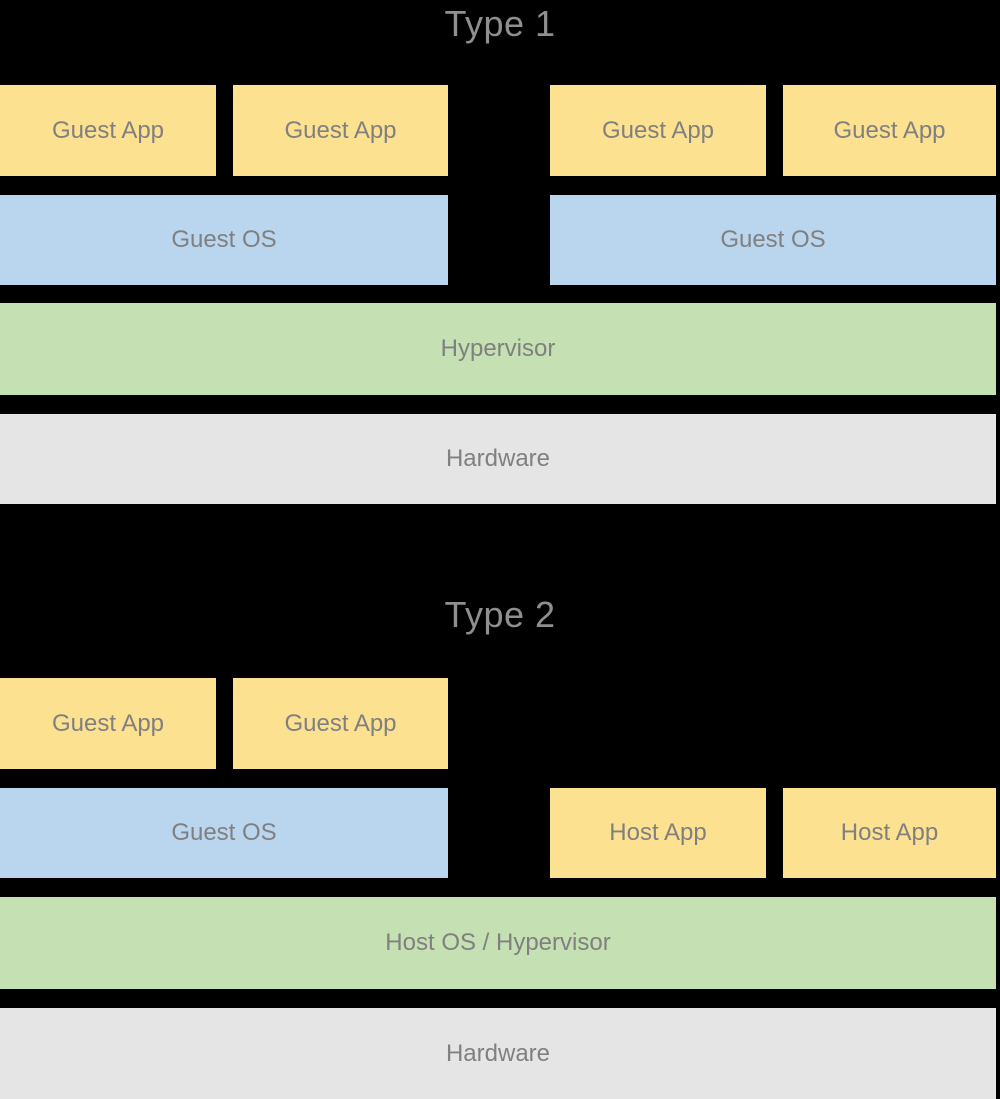 The image size is (1000, 1099). I want to click on type1-guest-os-2-label: Guest OS, so click(773, 239).